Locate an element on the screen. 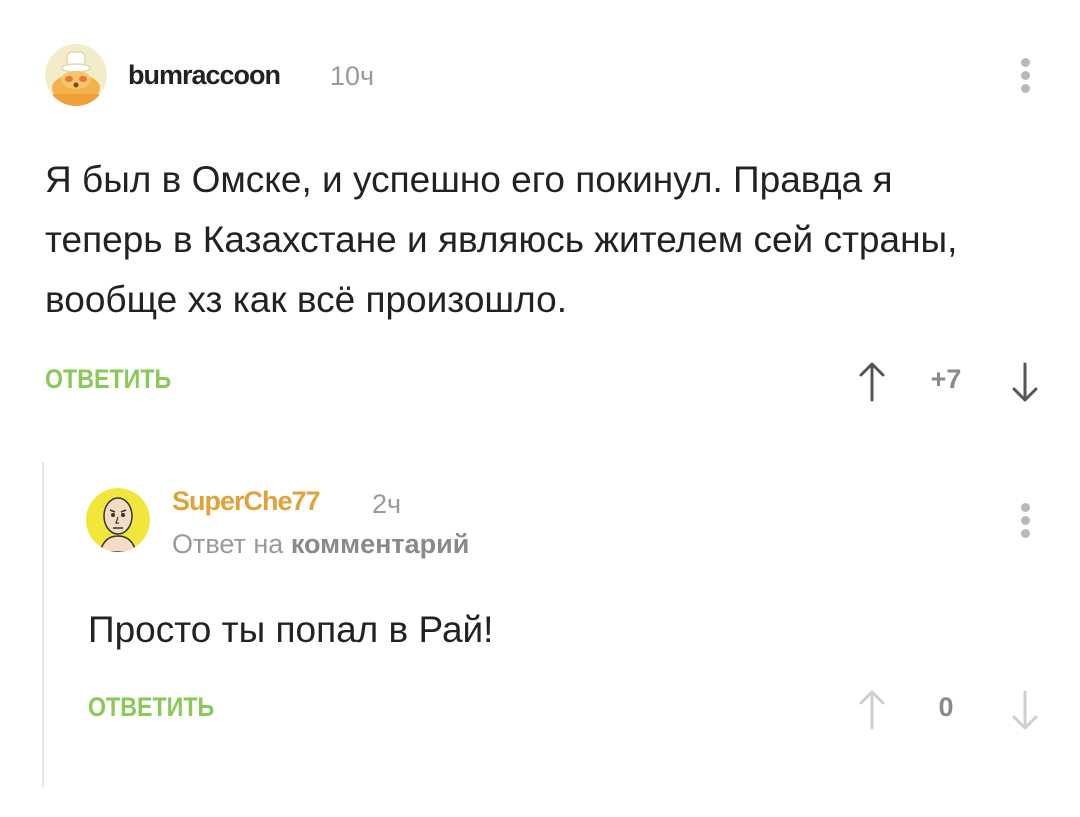 The image size is (1080, 817). username: bumraccoon is located at coordinates (204, 75).